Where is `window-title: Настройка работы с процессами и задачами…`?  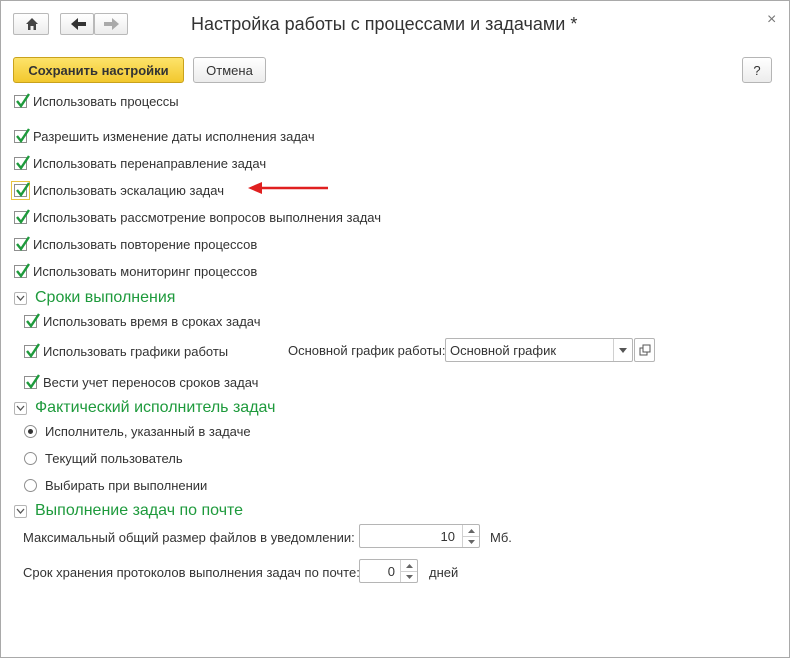
window-title: Настройка работы с процессами и задачами… is located at coordinates (384, 24).